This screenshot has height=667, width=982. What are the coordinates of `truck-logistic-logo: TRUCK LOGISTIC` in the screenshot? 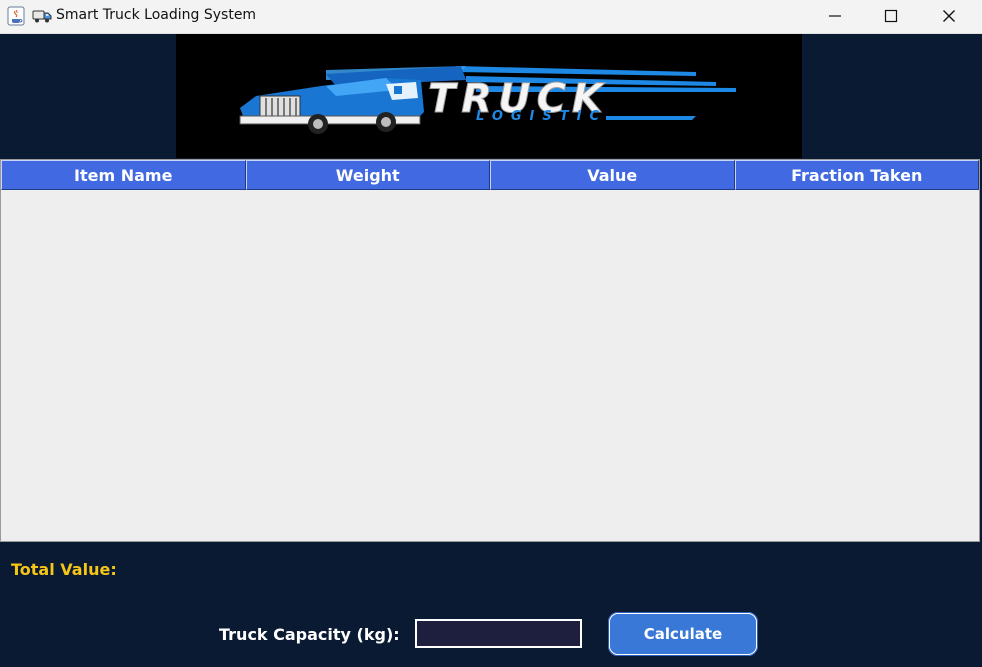 It's located at (489, 96).